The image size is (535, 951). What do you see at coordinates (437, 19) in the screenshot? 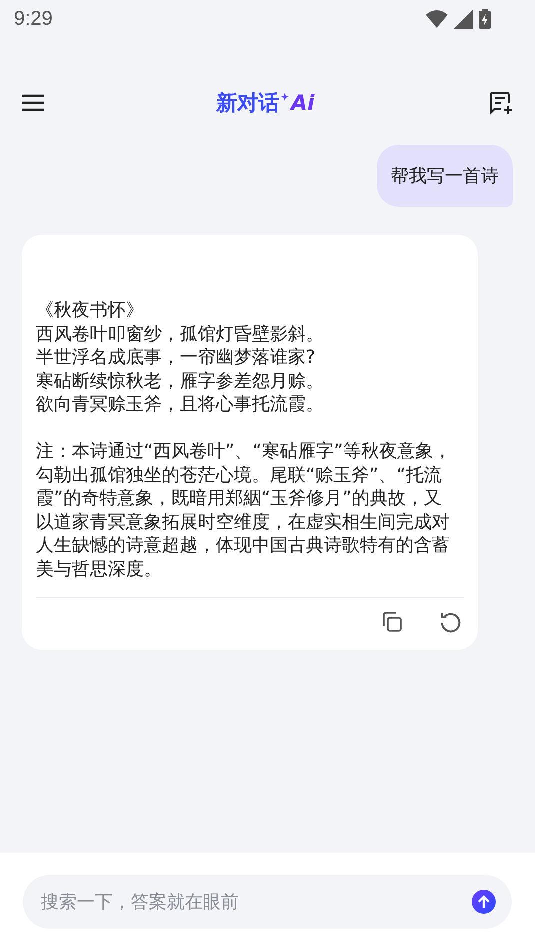
I see `wifi-icon` at bounding box center [437, 19].